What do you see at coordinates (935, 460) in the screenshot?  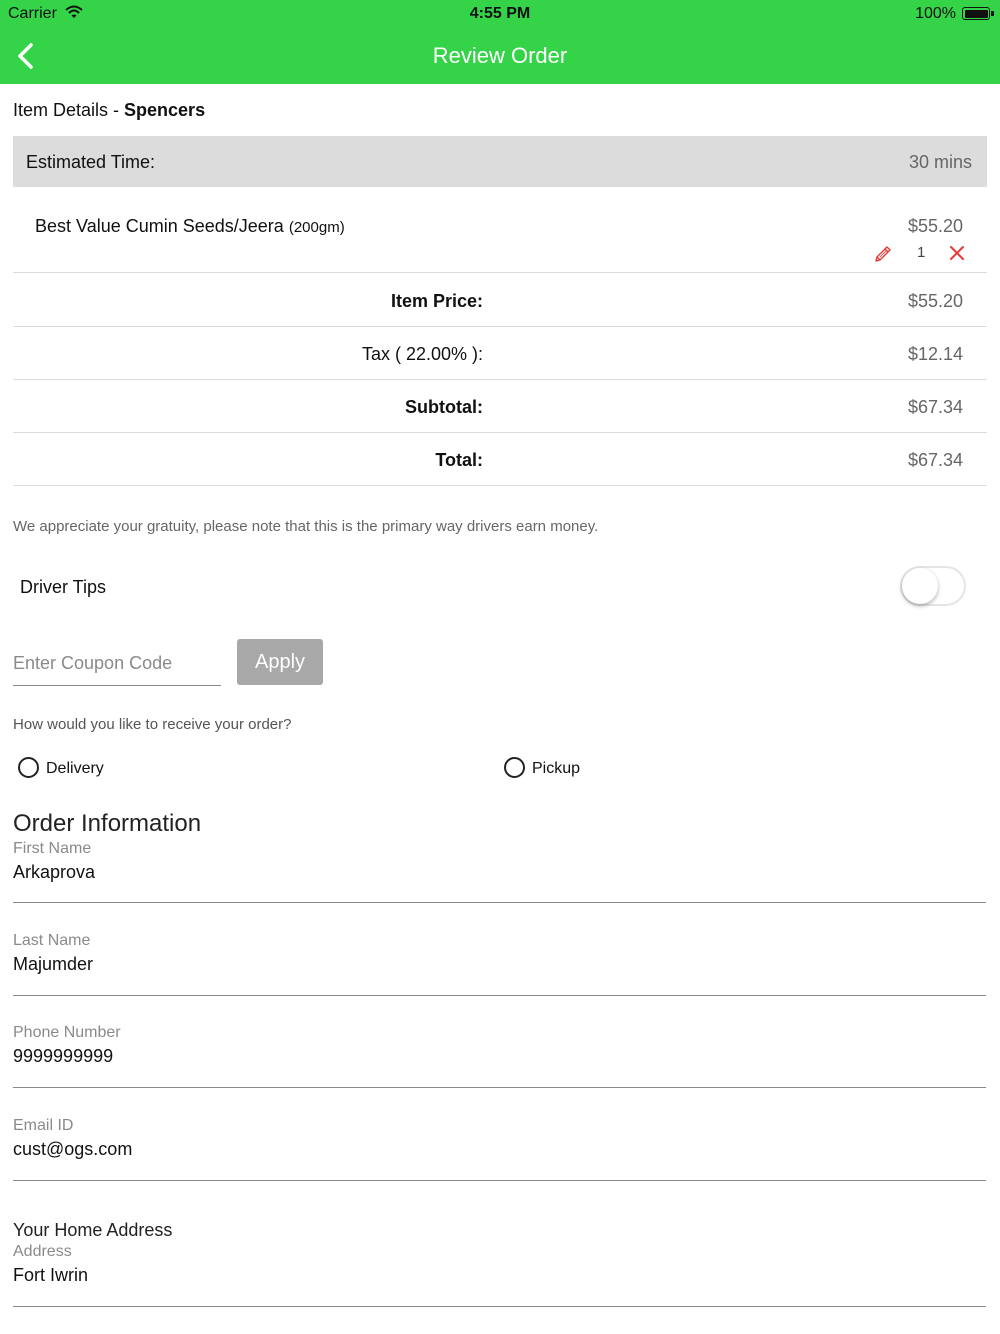 I see `total-value: $67.34` at bounding box center [935, 460].